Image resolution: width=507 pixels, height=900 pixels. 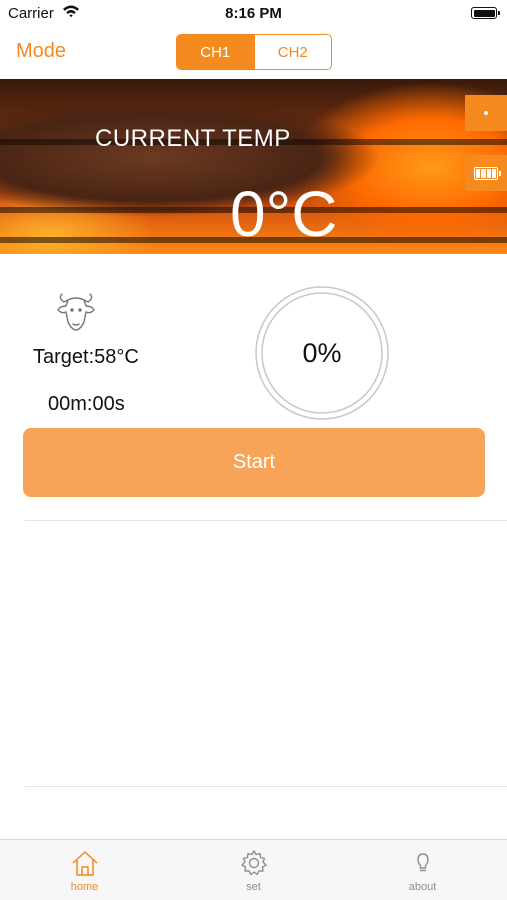 I want to click on status-bar: Carrier 8:16 PM, so click(x=253, y=14).